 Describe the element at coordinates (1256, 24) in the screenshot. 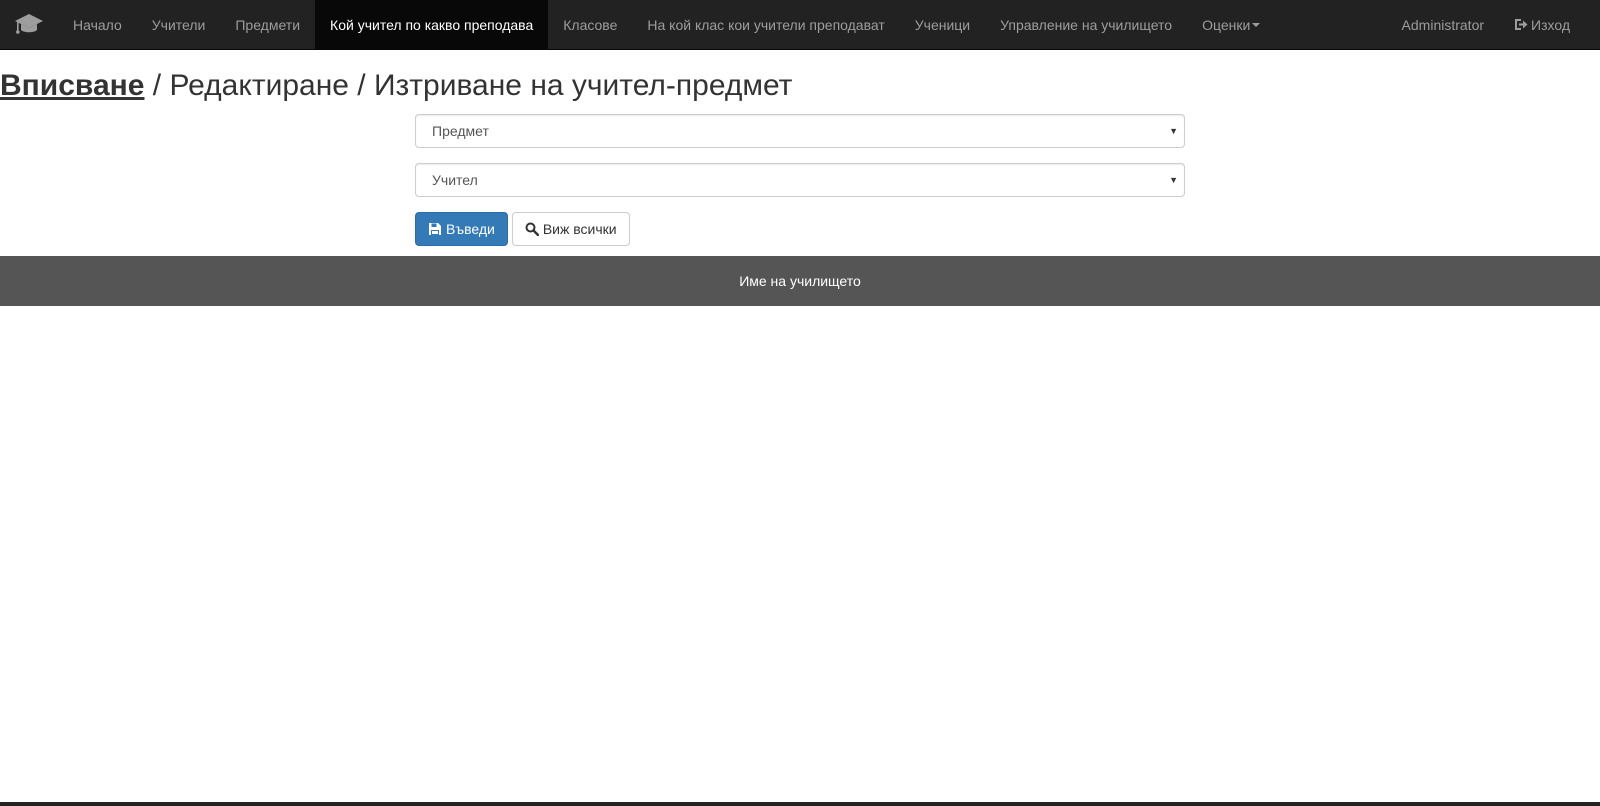

I see `caret-down-icon` at that location.